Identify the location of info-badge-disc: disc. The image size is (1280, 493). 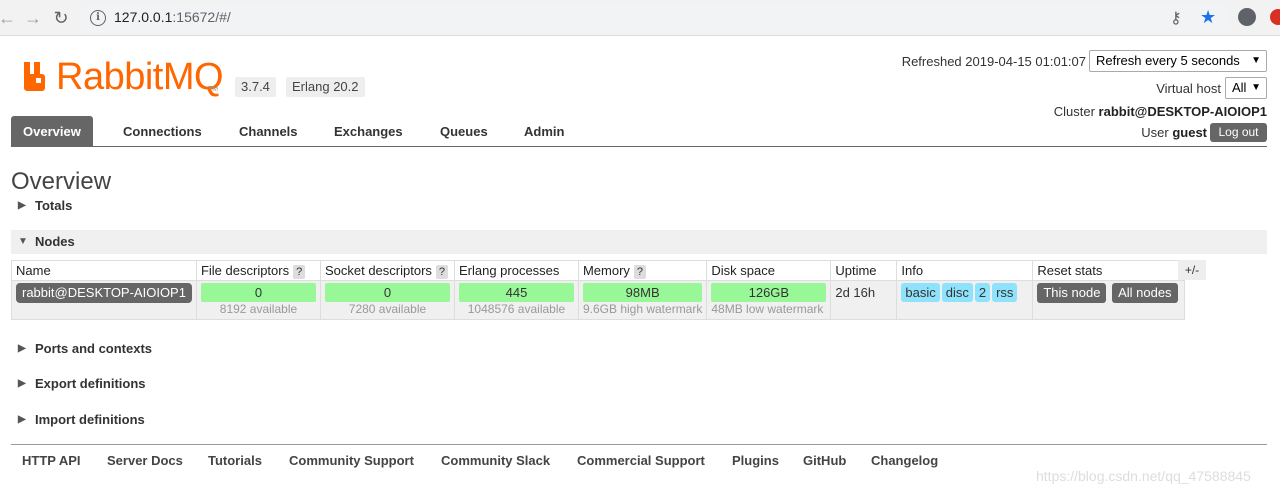
(957, 292).